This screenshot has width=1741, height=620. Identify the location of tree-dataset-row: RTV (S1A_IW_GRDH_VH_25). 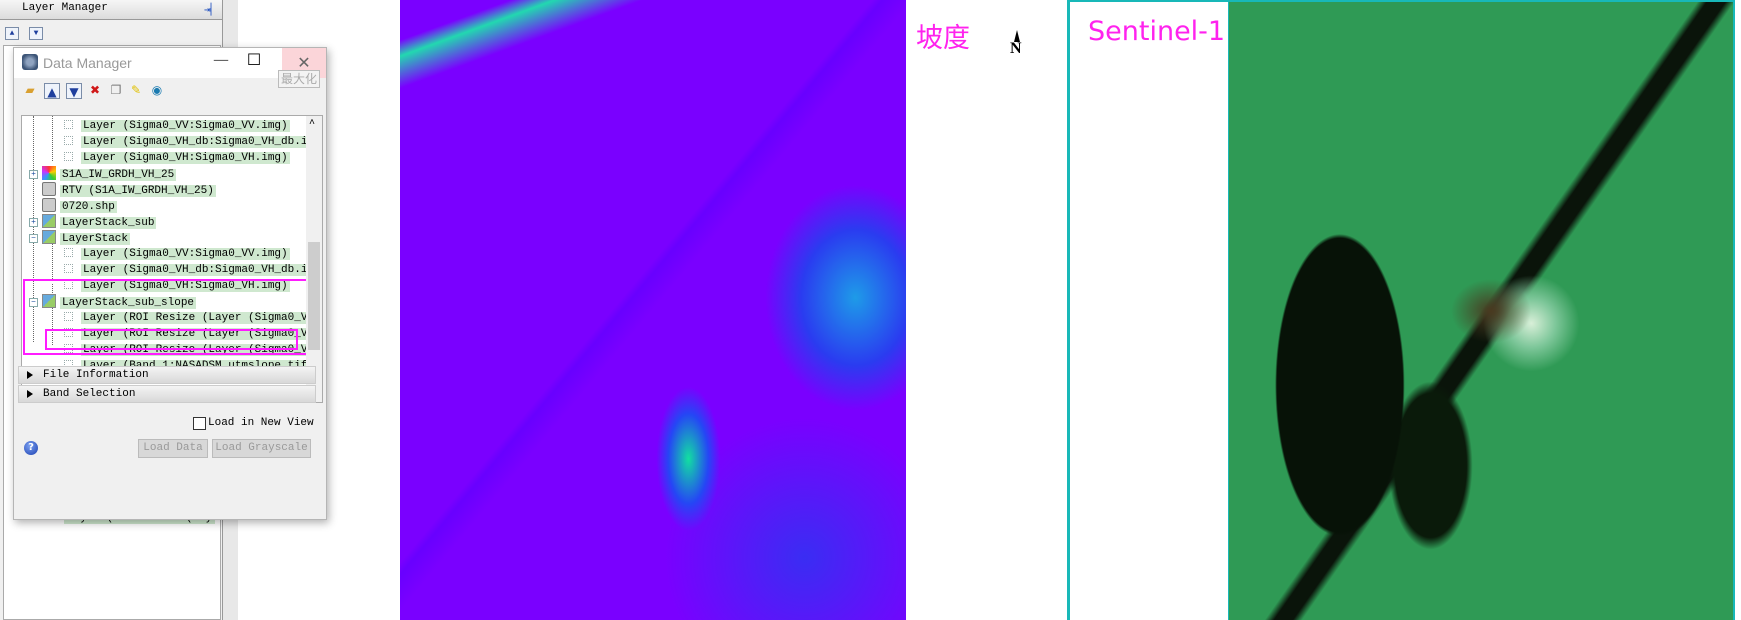
(129, 190).